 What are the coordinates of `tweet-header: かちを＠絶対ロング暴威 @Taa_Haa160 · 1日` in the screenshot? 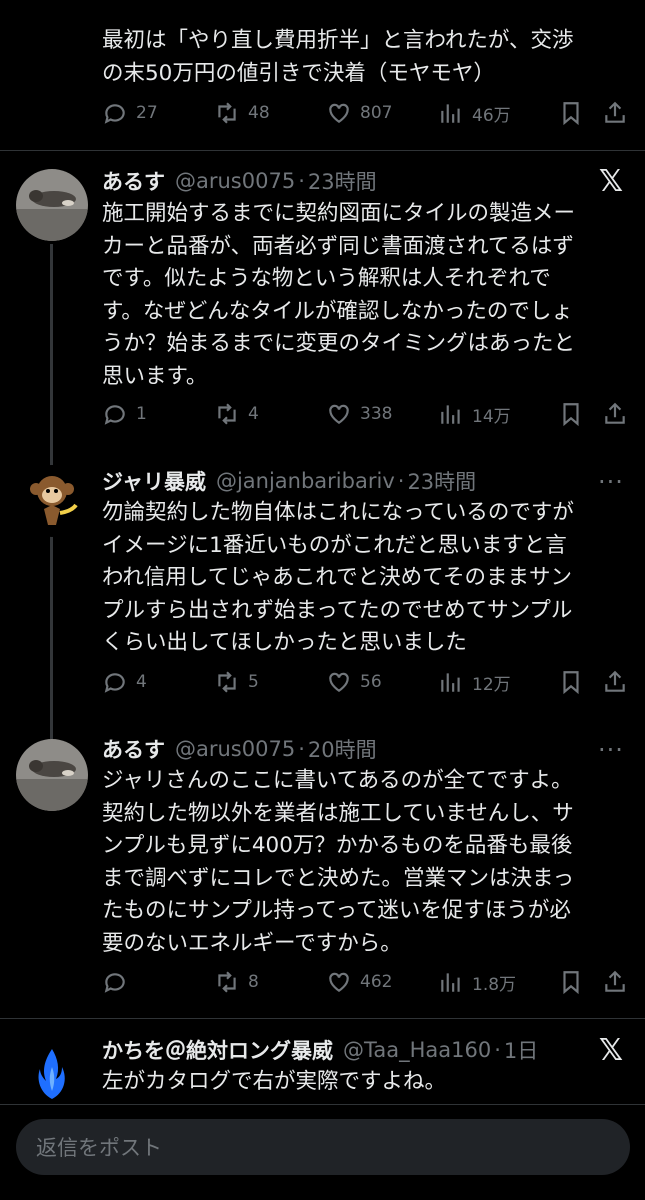 It's located at (338, 1050).